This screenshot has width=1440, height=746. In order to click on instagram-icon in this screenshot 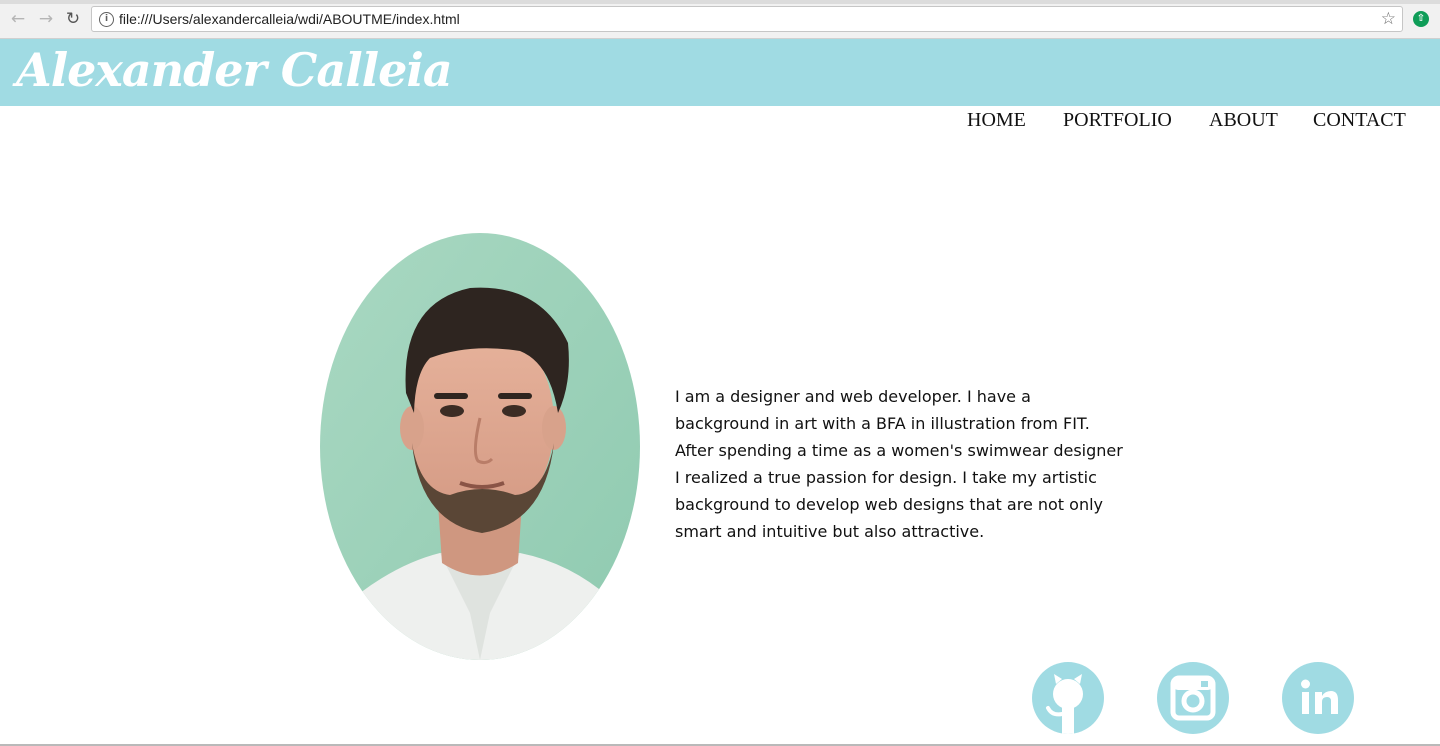, I will do `click(1193, 698)`.